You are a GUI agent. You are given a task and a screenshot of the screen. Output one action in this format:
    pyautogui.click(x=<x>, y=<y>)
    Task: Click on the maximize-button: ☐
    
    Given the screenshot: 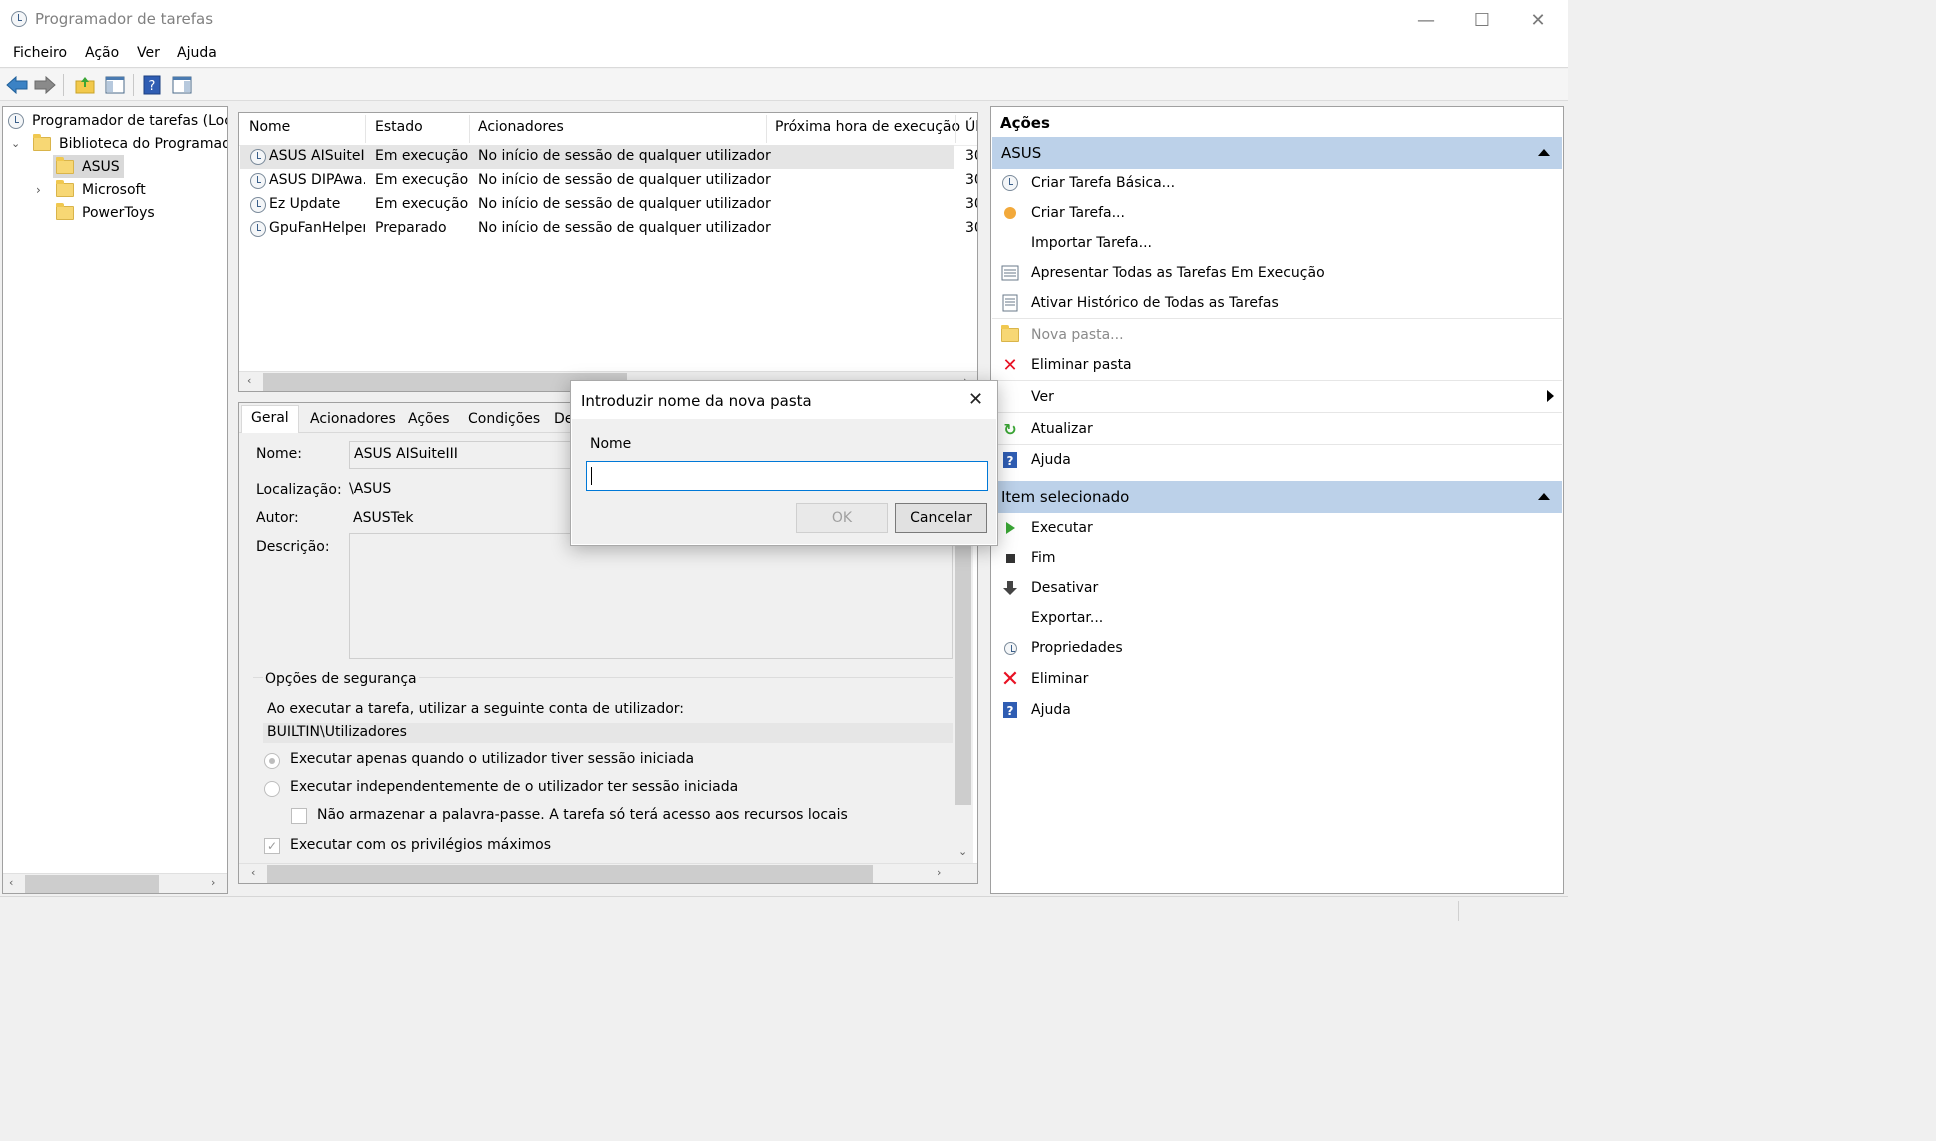 What is the action you would take?
    pyautogui.click(x=1482, y=20)
    